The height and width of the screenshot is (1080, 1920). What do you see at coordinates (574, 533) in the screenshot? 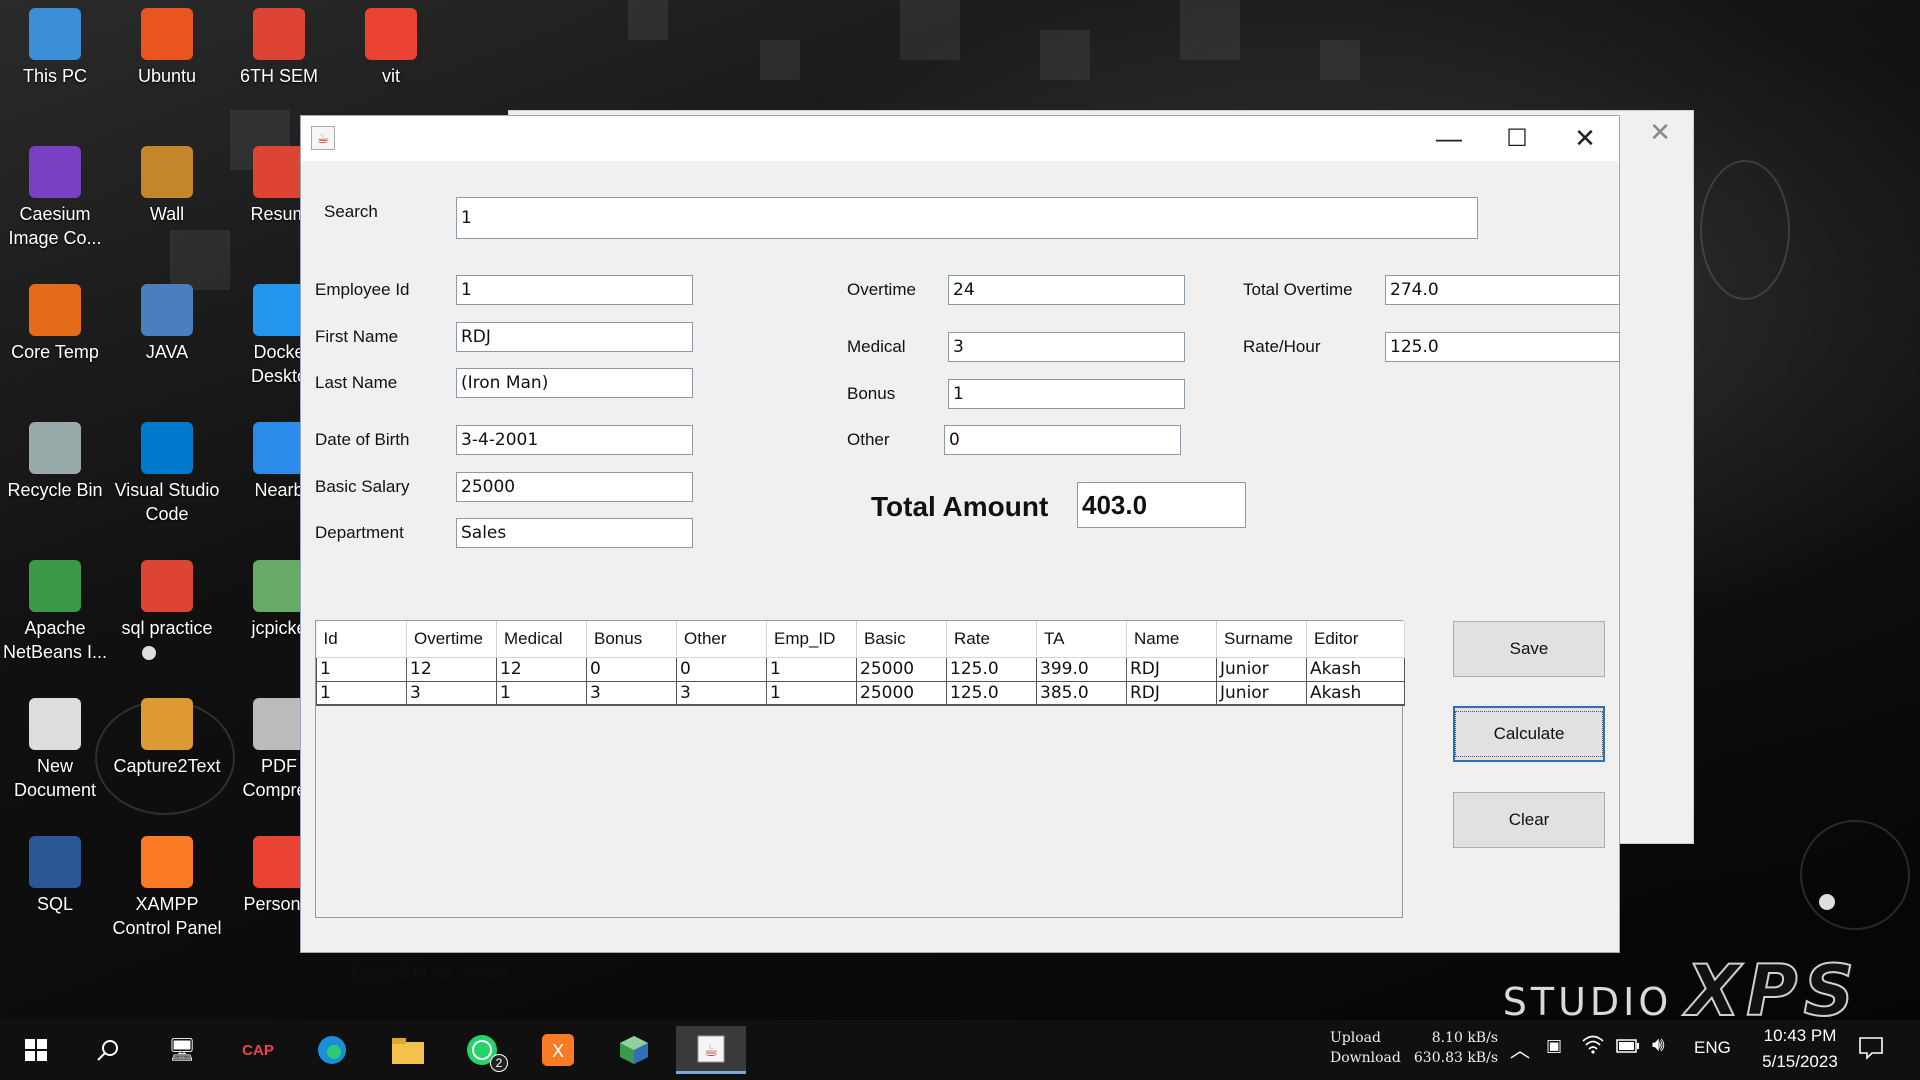
I see `department-field: Sales` at bounding box center [574, 533].